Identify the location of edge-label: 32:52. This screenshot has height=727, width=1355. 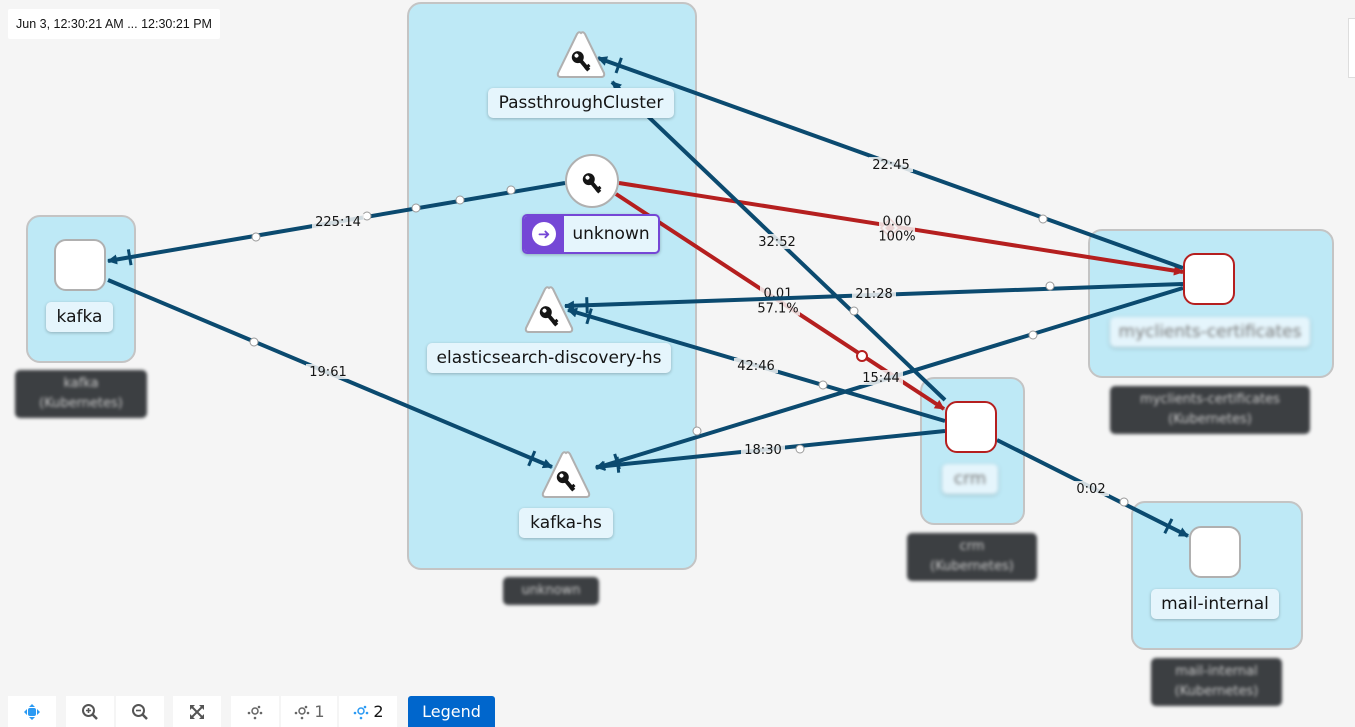
(776, 242).